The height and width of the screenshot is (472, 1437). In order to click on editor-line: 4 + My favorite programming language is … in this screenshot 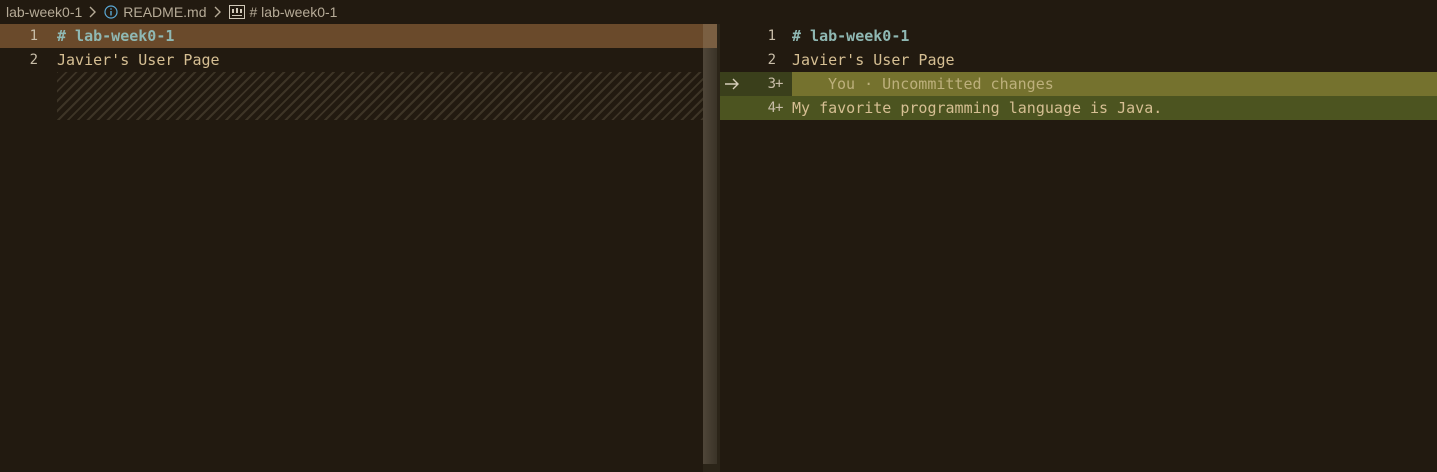, I will do `click(1078, 108)`.